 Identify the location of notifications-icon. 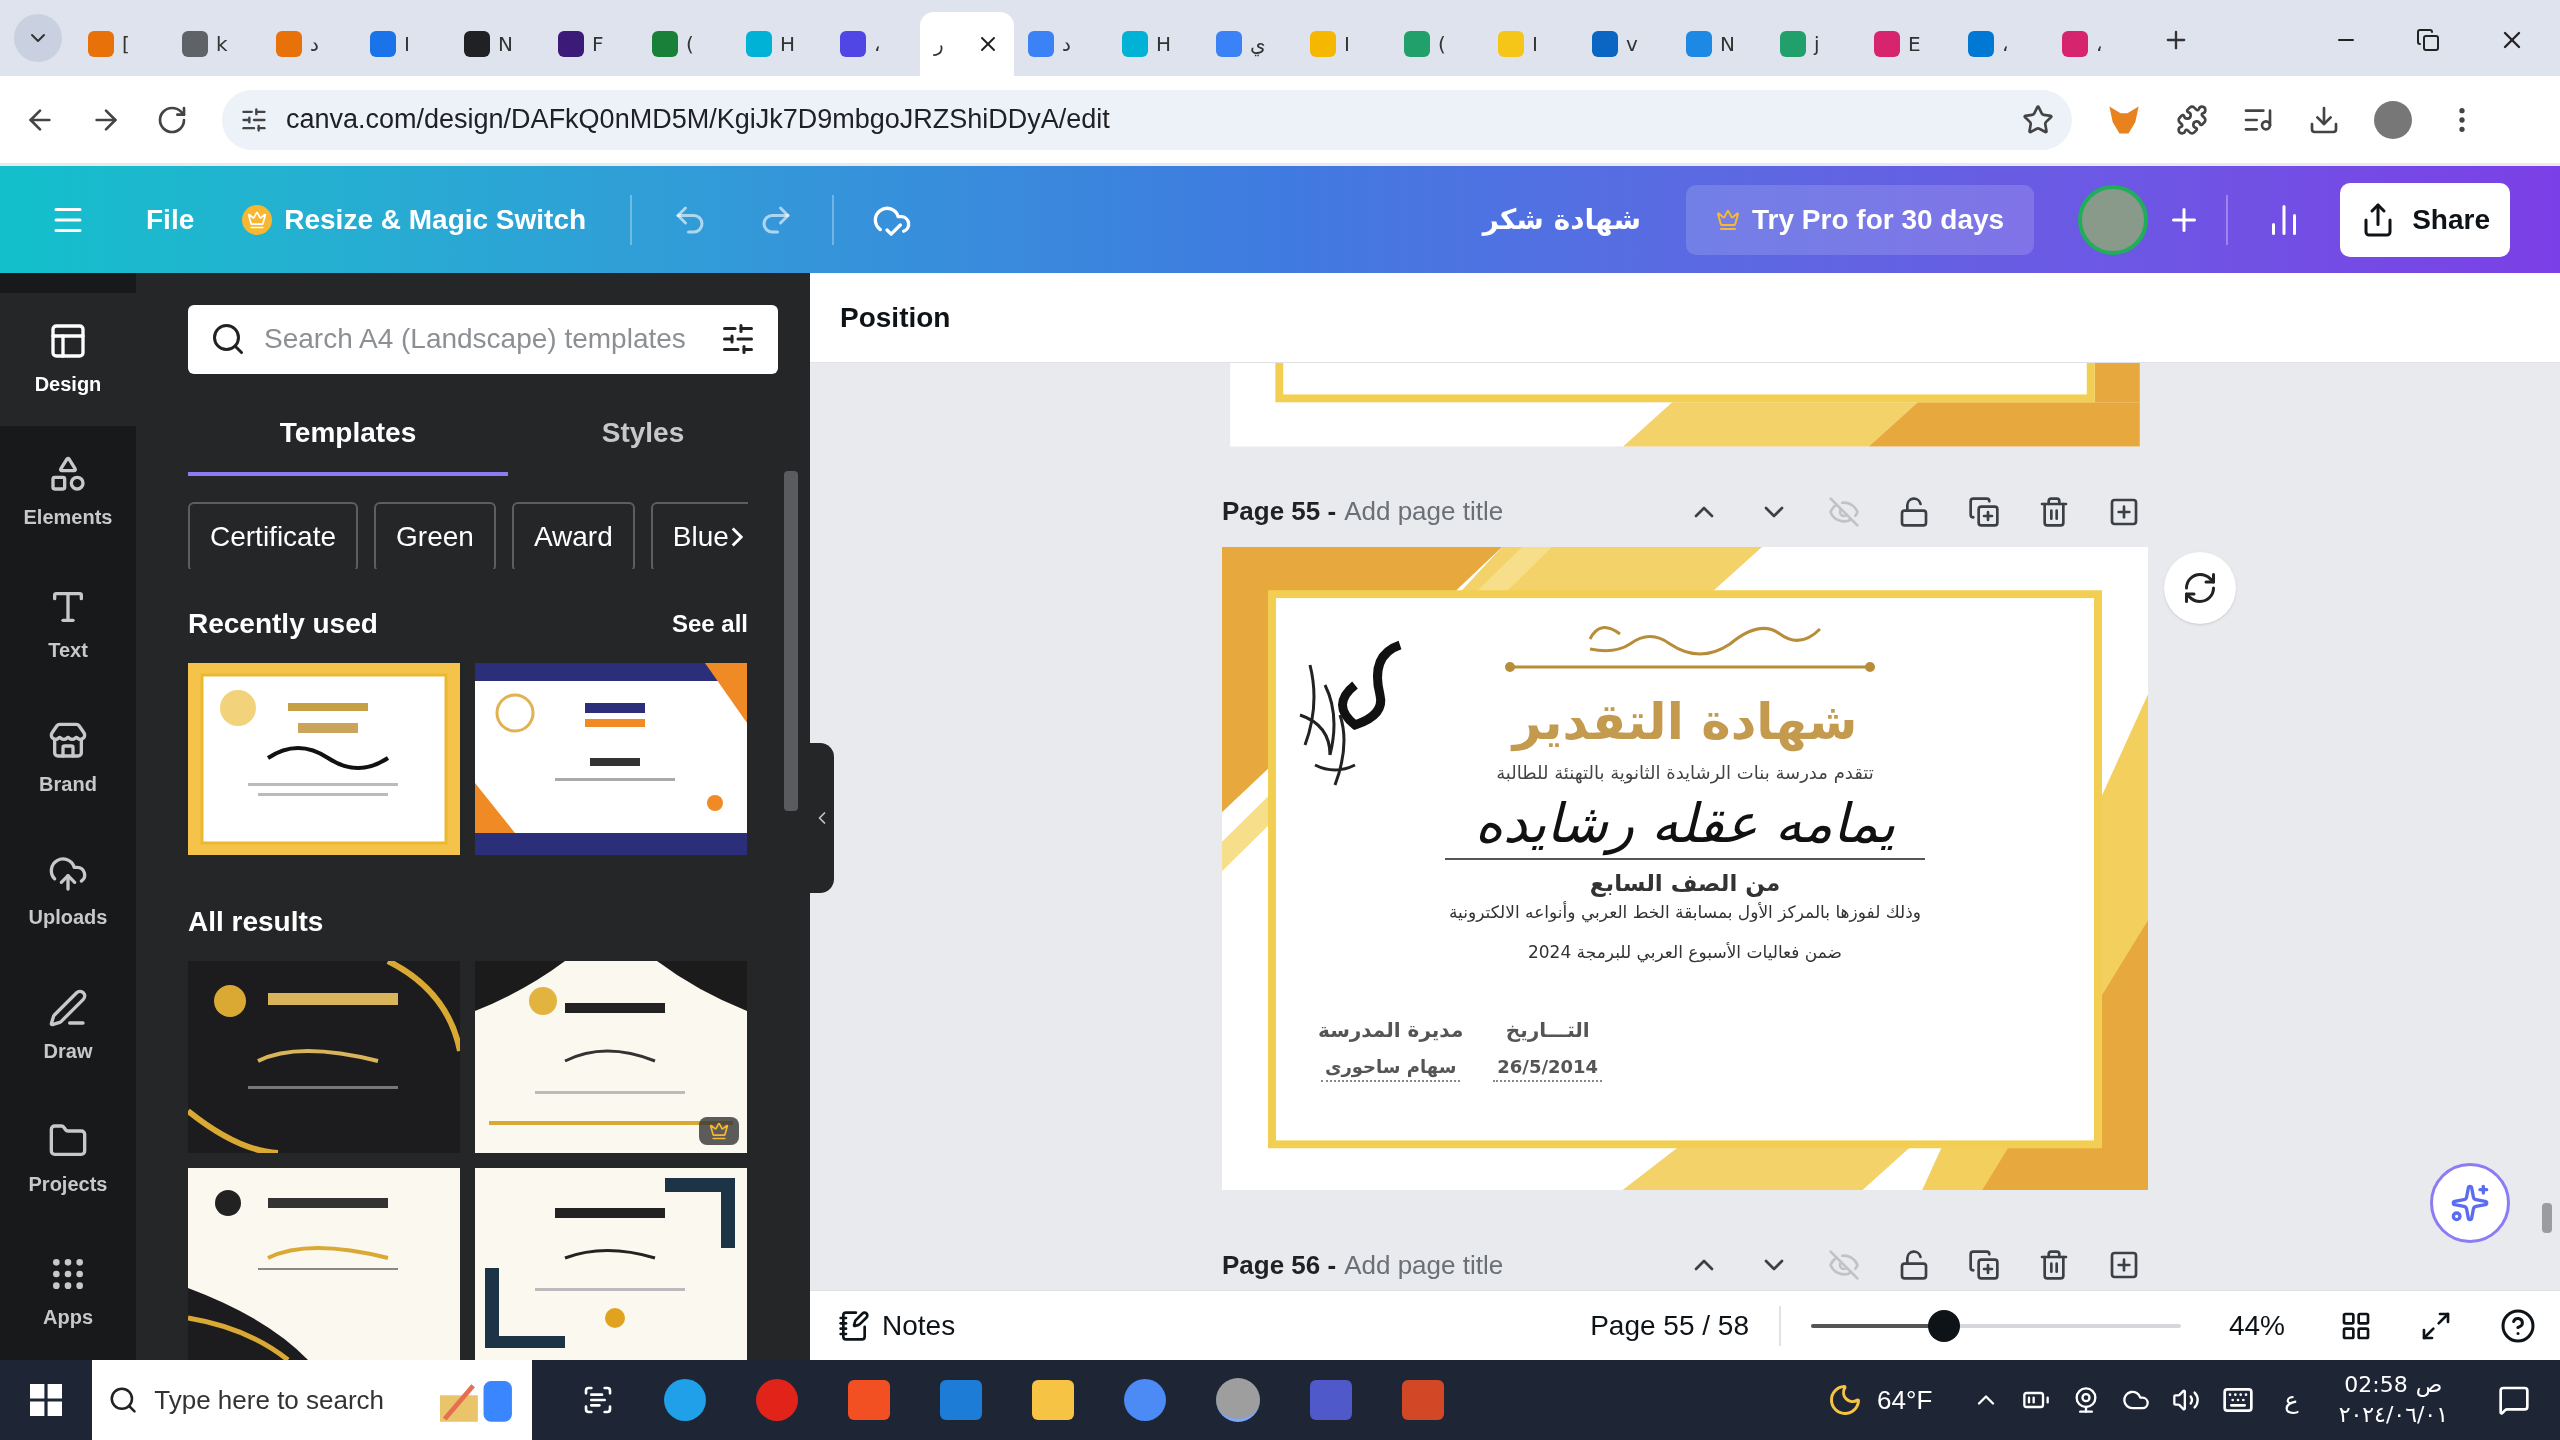
(2514, 1400).